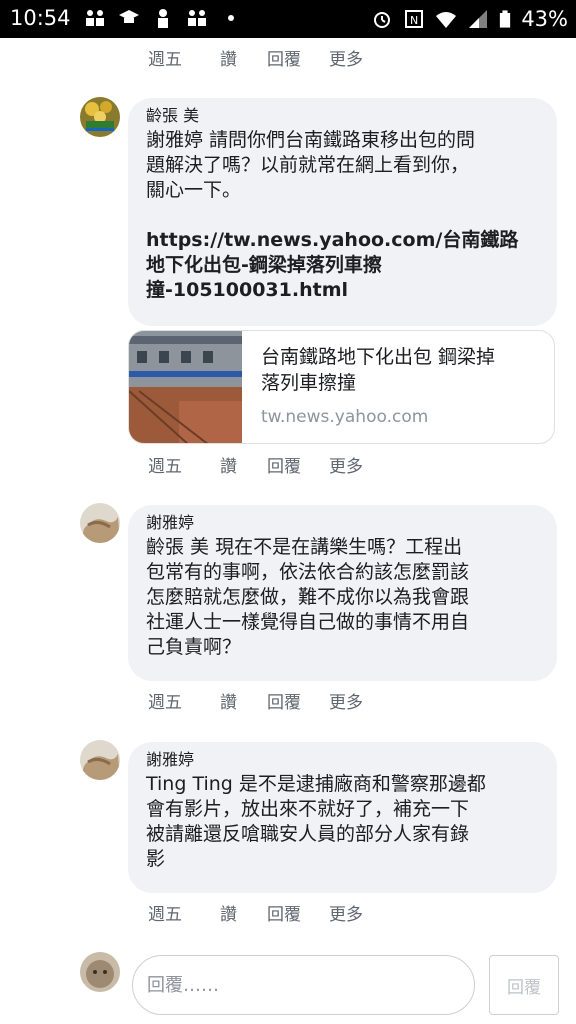  Describe the element at coordinates (478, 19) in the screenshot. I see `signal-icon` at that location.